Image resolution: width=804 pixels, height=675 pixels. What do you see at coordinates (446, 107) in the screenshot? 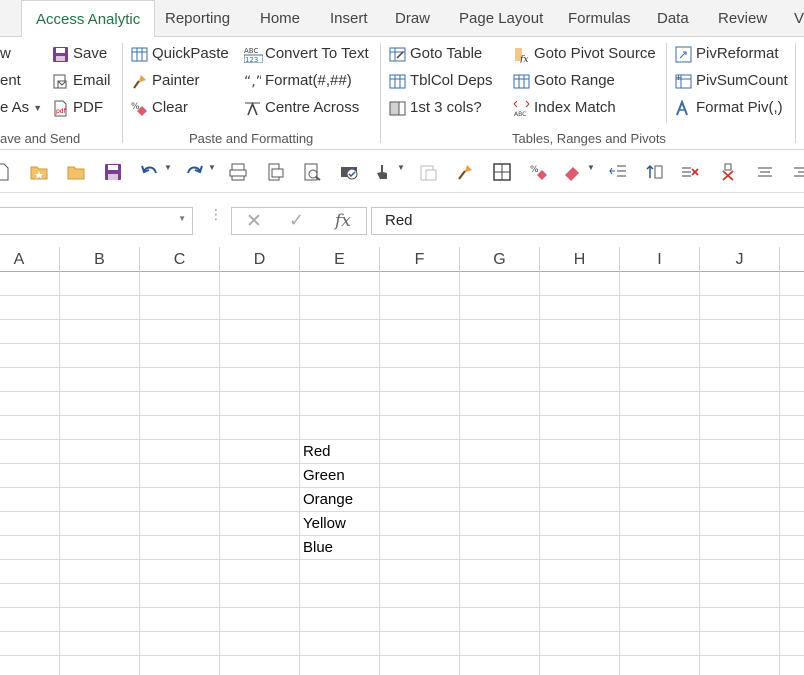
I see `first-3-cols-label: 1st 3 cols?` at bounding box center [446, 107].